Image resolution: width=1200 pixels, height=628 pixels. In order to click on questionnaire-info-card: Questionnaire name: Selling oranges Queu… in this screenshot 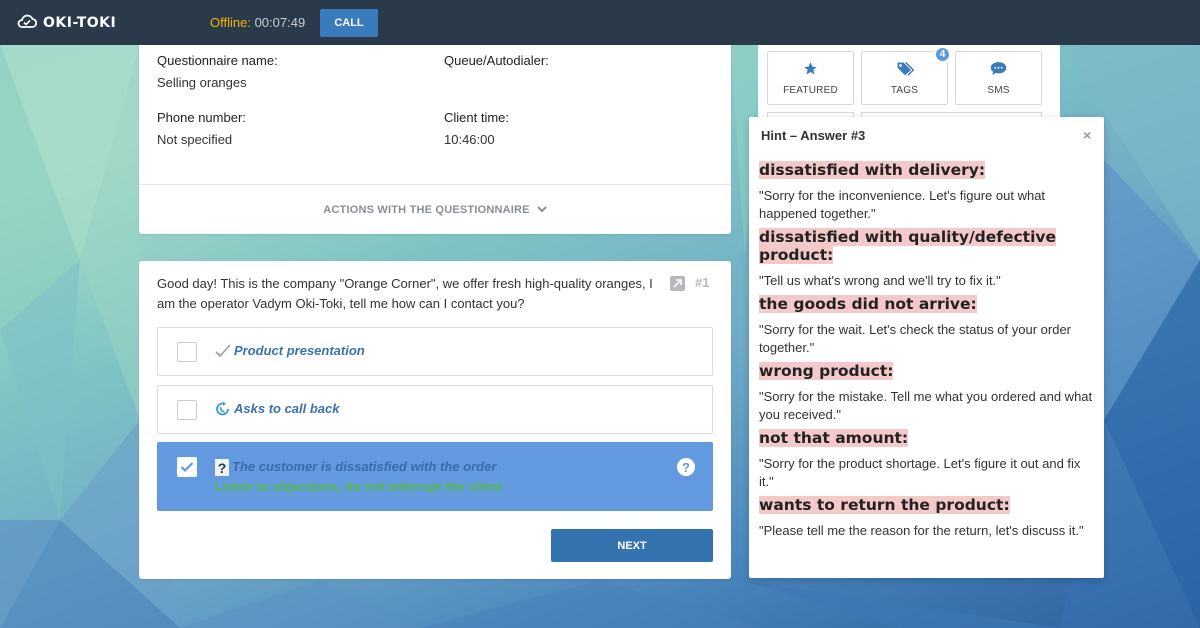, I will do `click(435, 139)`.